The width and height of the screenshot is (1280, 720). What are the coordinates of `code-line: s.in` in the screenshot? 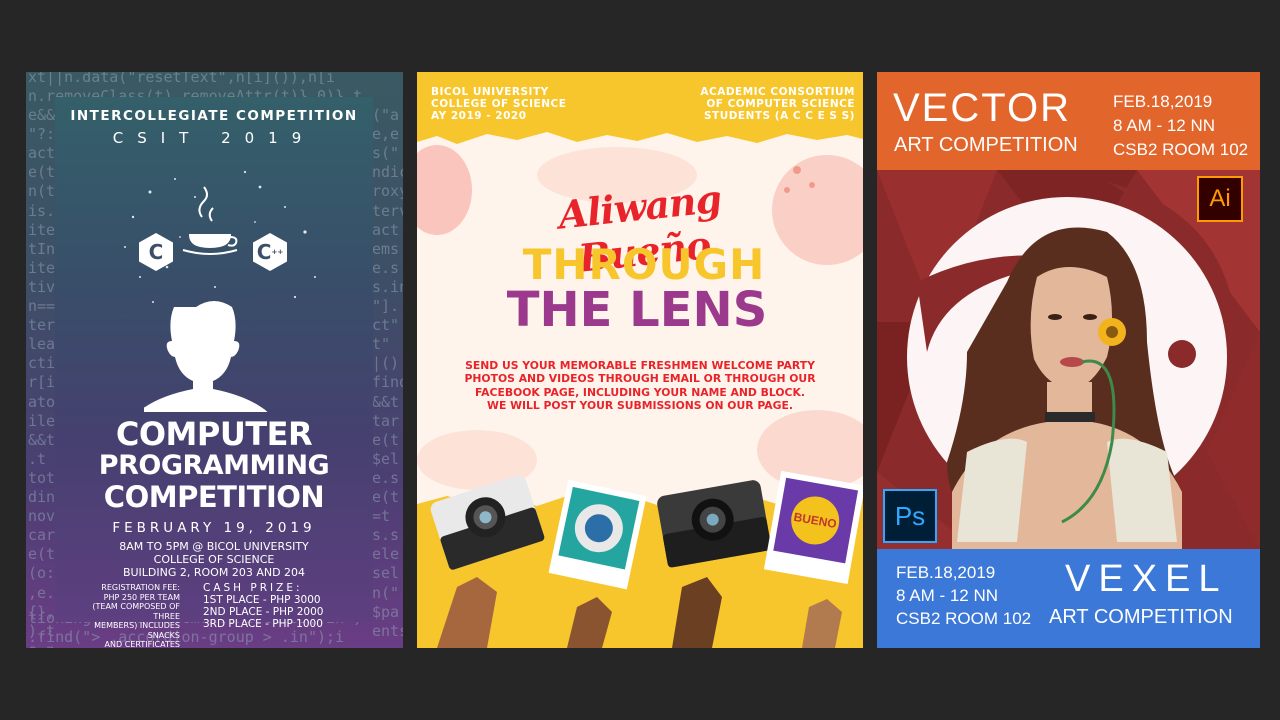 It's located at (387, 286).